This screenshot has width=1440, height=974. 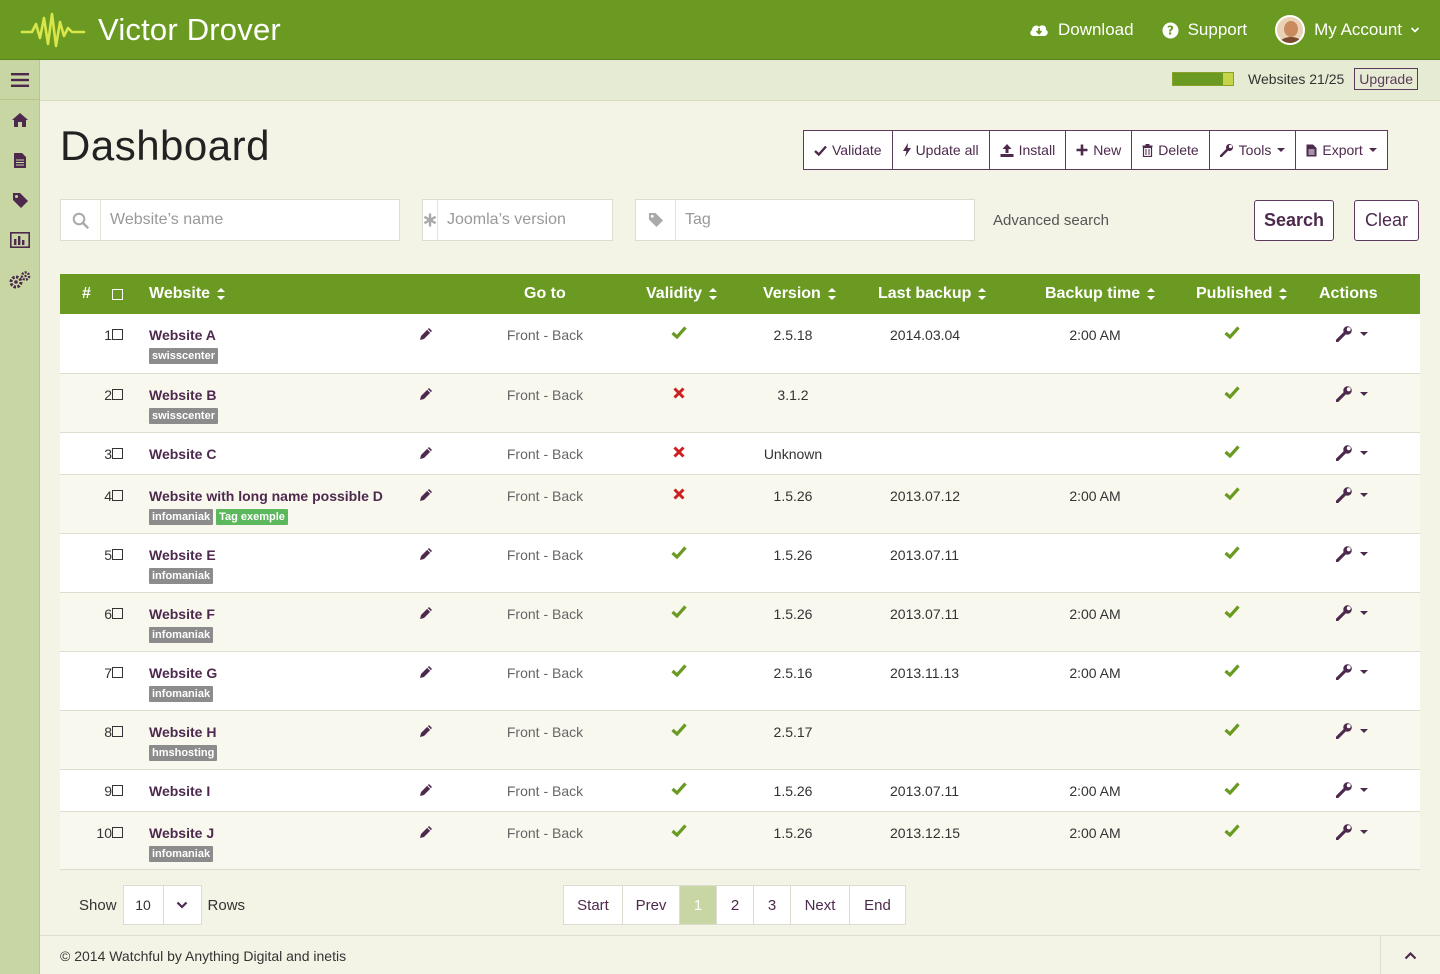 I want to click on download-link: Download, so click(x=1081, y=30).